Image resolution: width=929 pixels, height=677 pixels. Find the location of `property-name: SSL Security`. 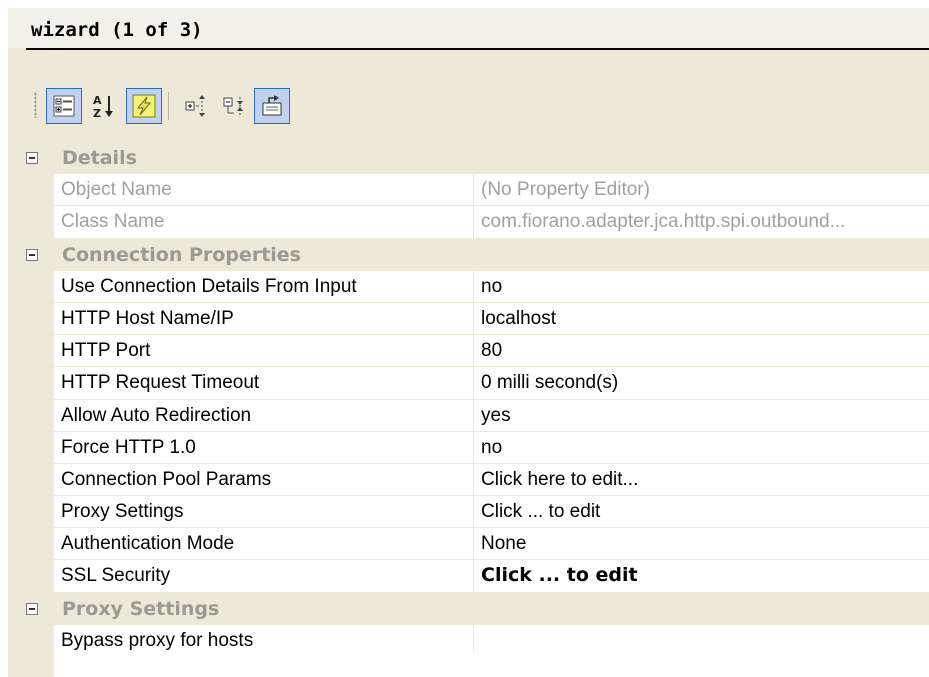

property-name: SSL Security is located at coordinates (264, 576).